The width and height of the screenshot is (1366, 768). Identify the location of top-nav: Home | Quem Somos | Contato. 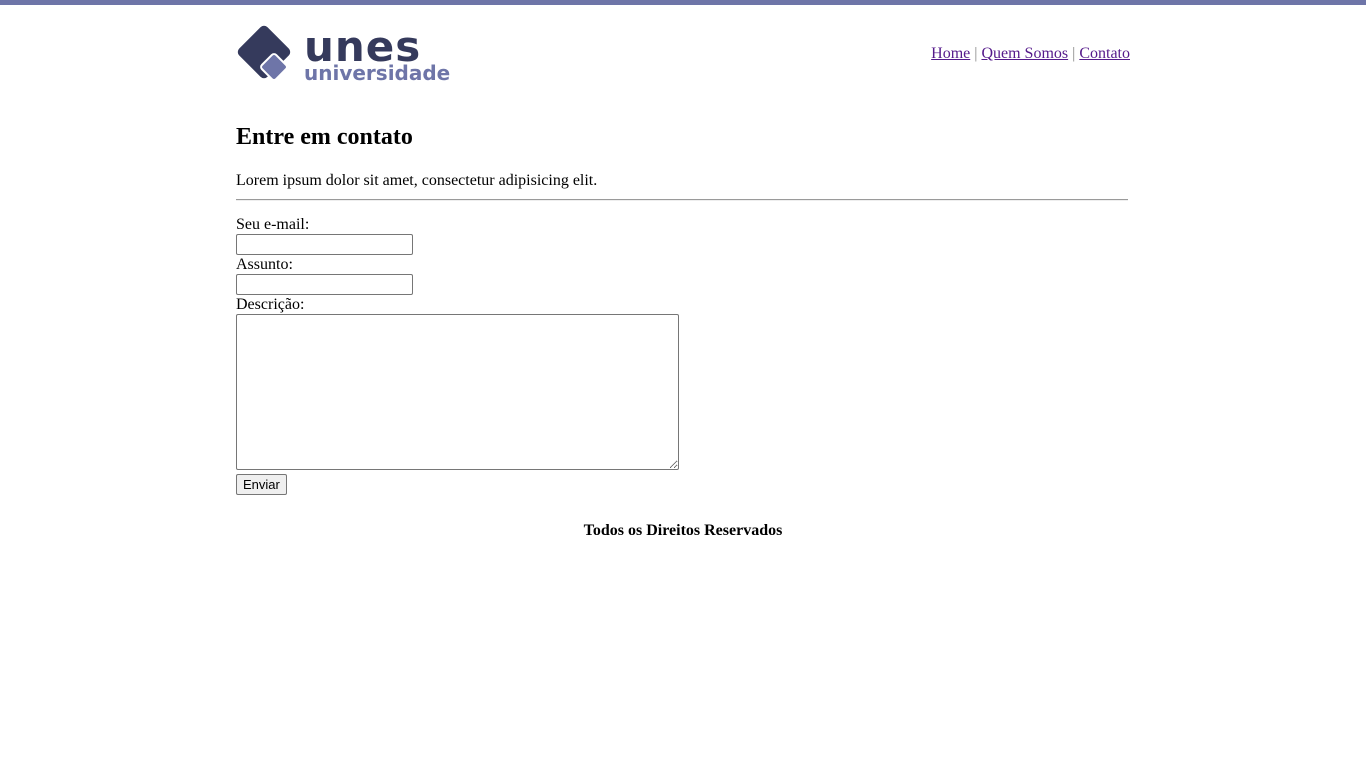
(1030, 54).